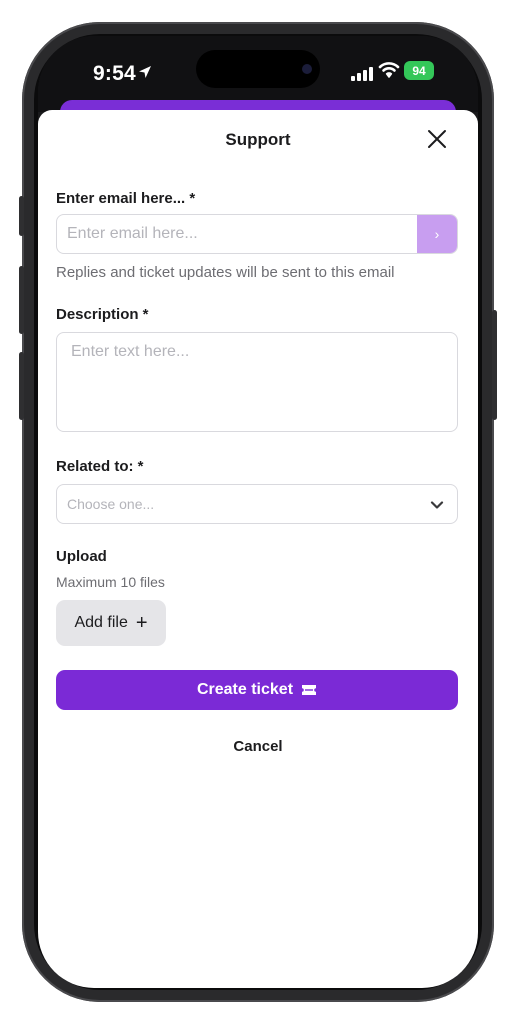 The width and height of the screenshot is (516, 1024). I want to click on volume-up-button, so click(21, 300).